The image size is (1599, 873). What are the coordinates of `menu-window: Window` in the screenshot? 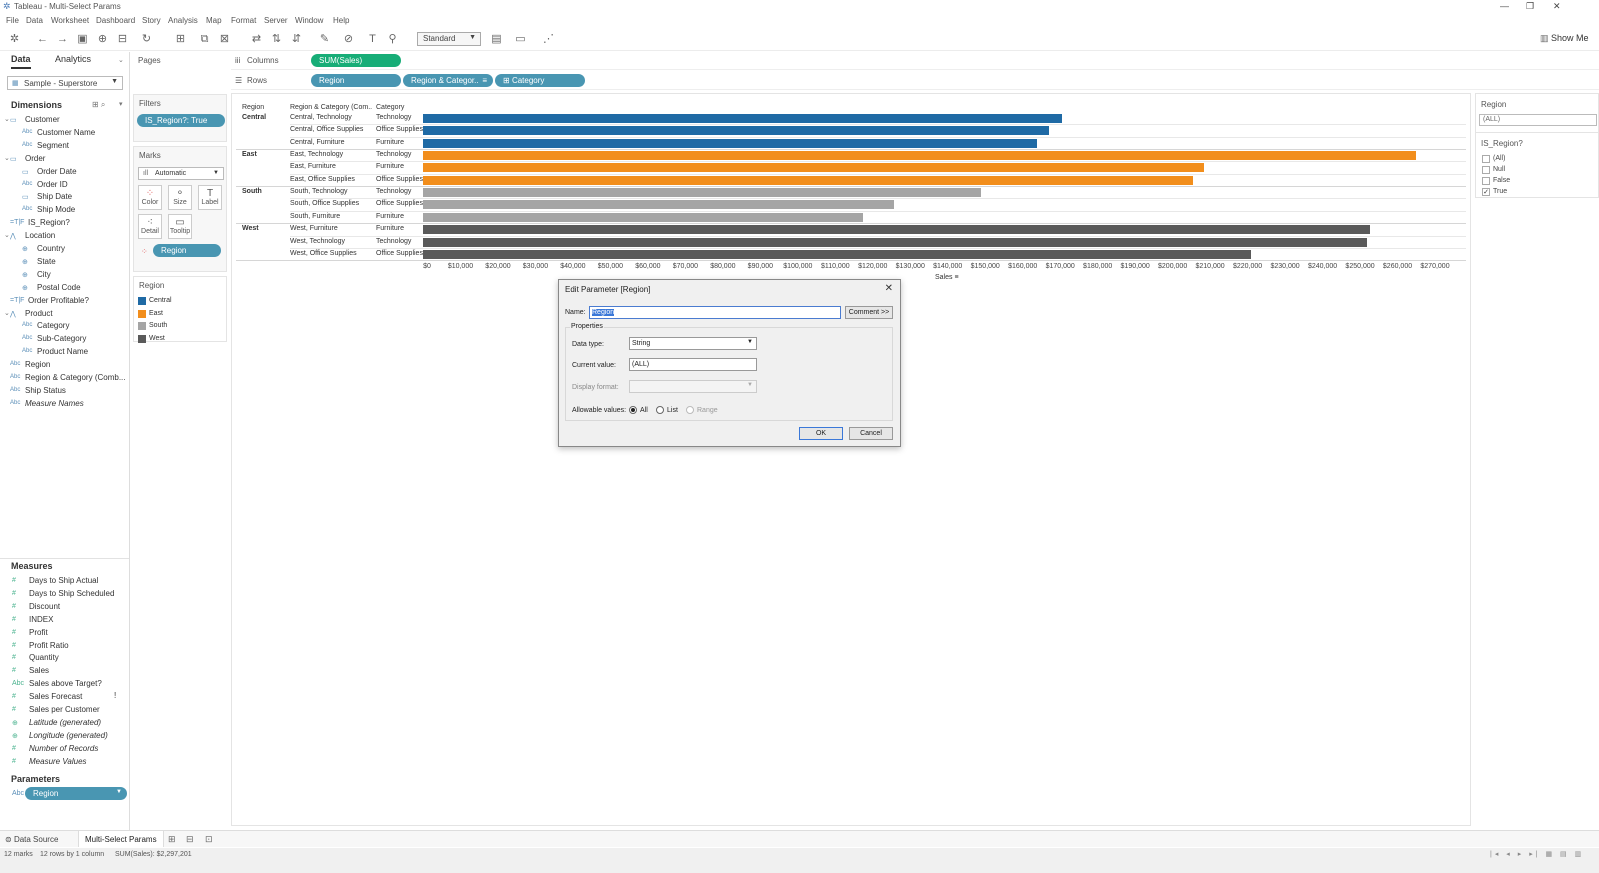 It's located at (309, 20).